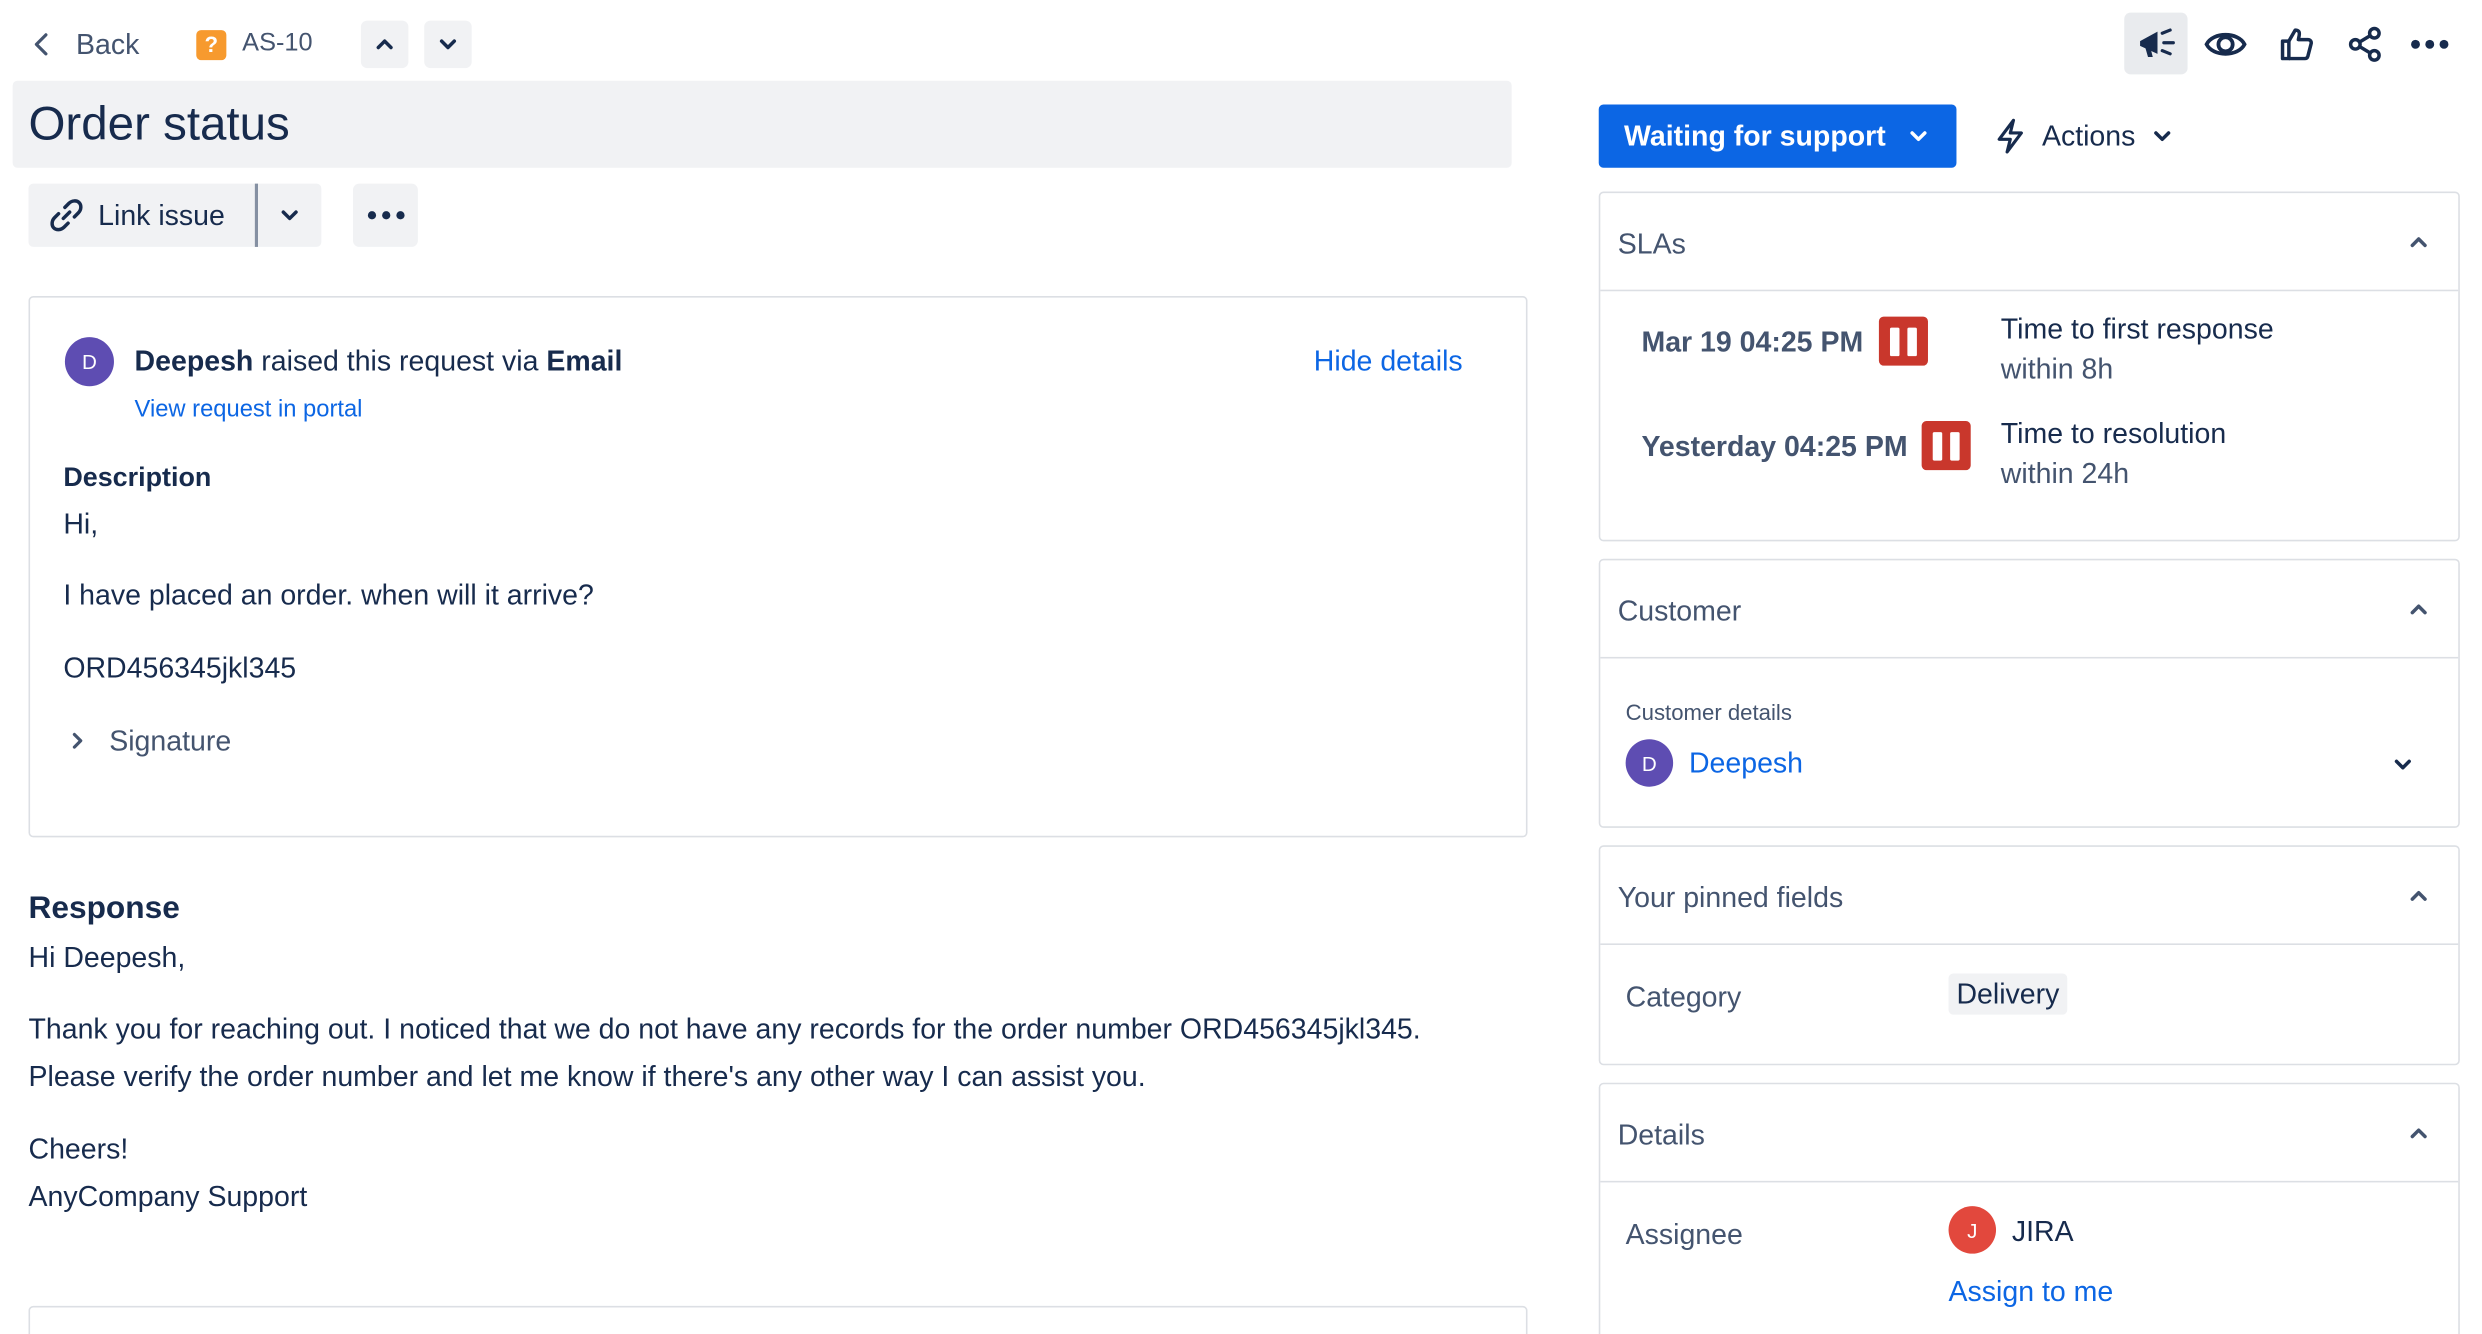 The image size is (2482, 1334). Describe the element at coordinates (400, 361) in the screenshot. I see `raised-text: raised this request via` at that location.